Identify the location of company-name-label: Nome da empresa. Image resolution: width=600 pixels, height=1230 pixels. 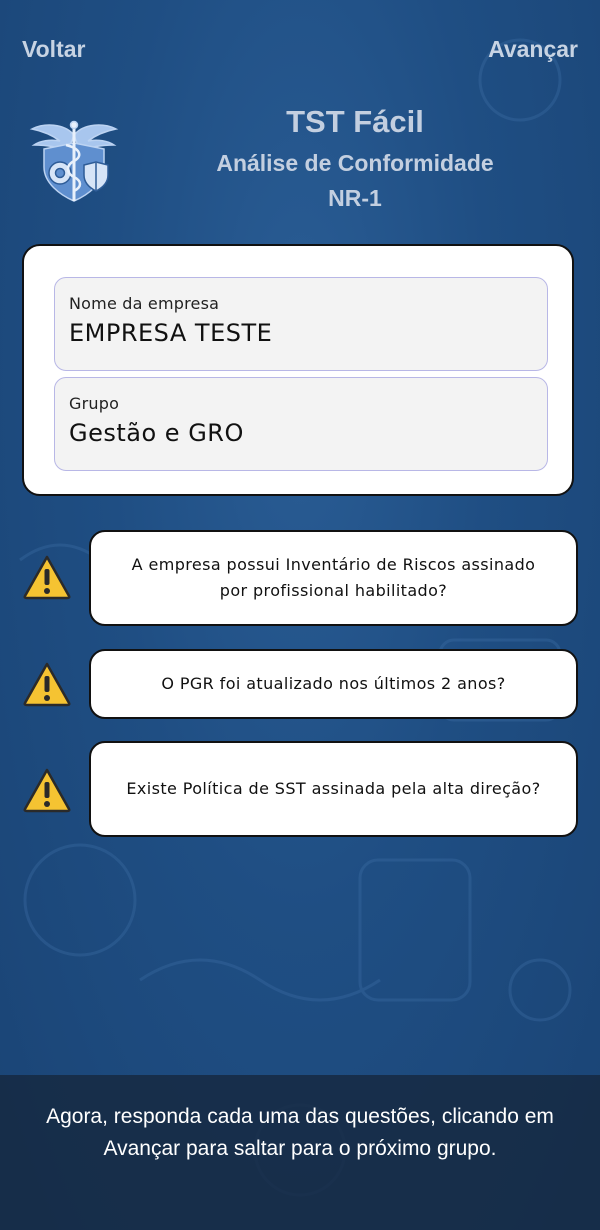
(144, 303).